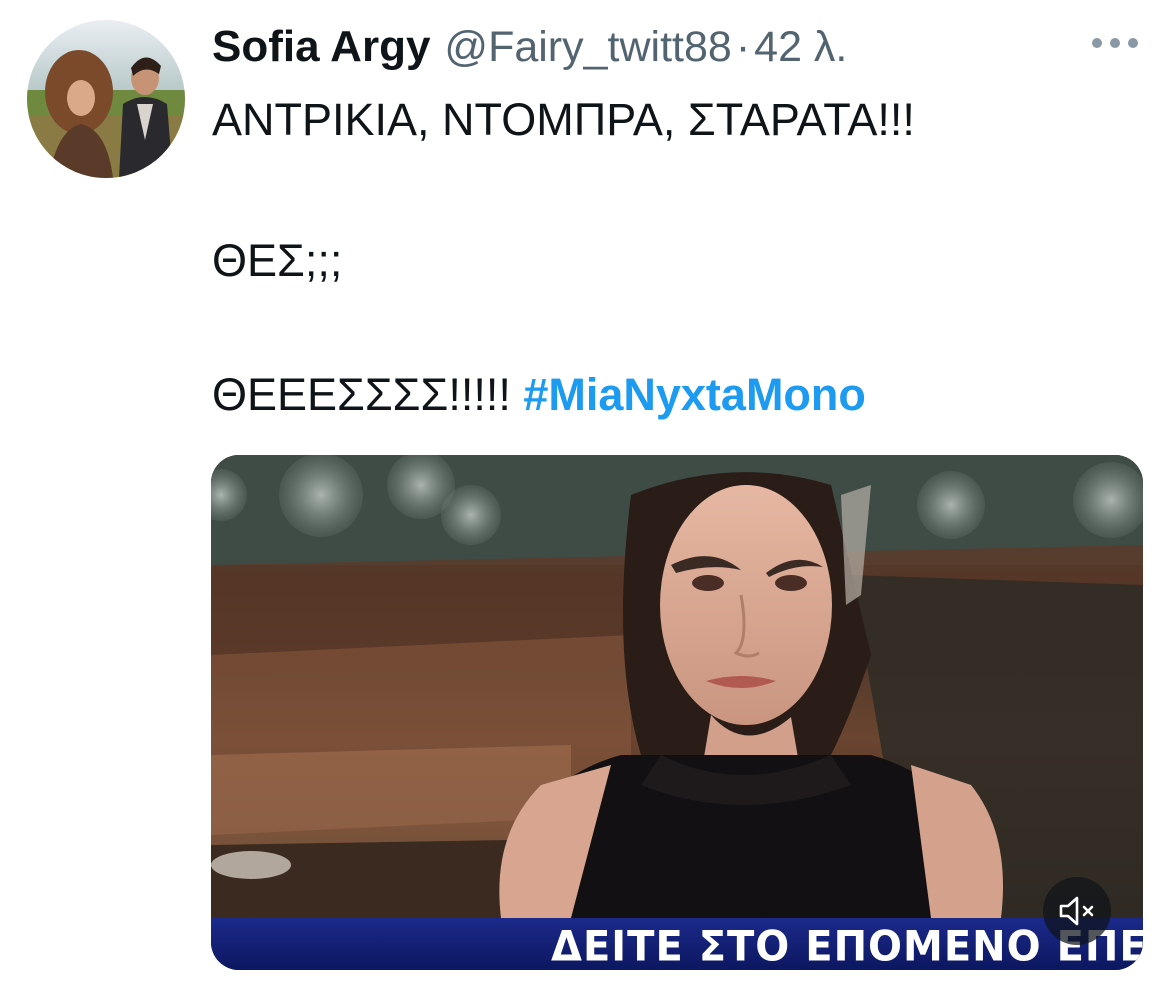 The width and height of the screenshot is (1170, 983). I want to click on more-horizontal-icon, so click(1115, 43).